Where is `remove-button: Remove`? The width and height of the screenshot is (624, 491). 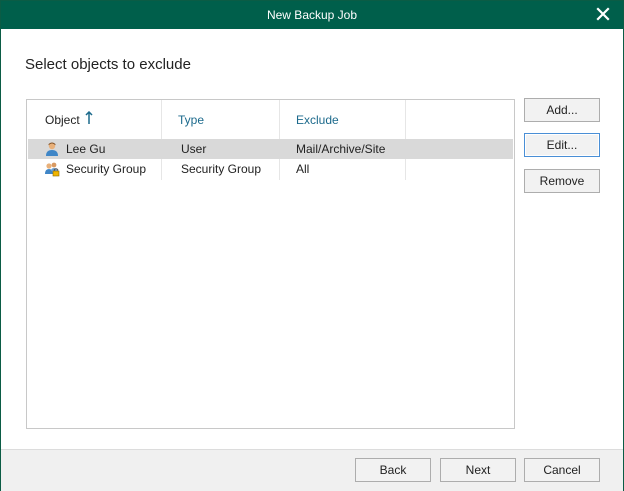 remove-button: Remove is located at coordinates (562, 181).